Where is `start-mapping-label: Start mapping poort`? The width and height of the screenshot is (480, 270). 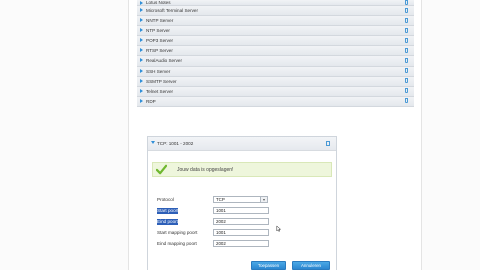
start-mapping-label: Start mapping poort is located at coordinates (177, 232).